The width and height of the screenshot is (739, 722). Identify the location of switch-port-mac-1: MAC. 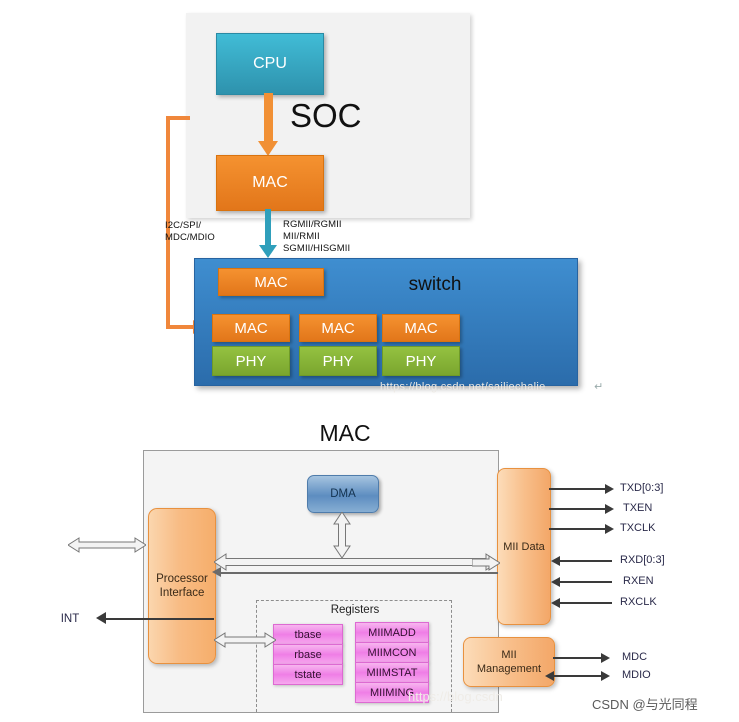
(338, 328).